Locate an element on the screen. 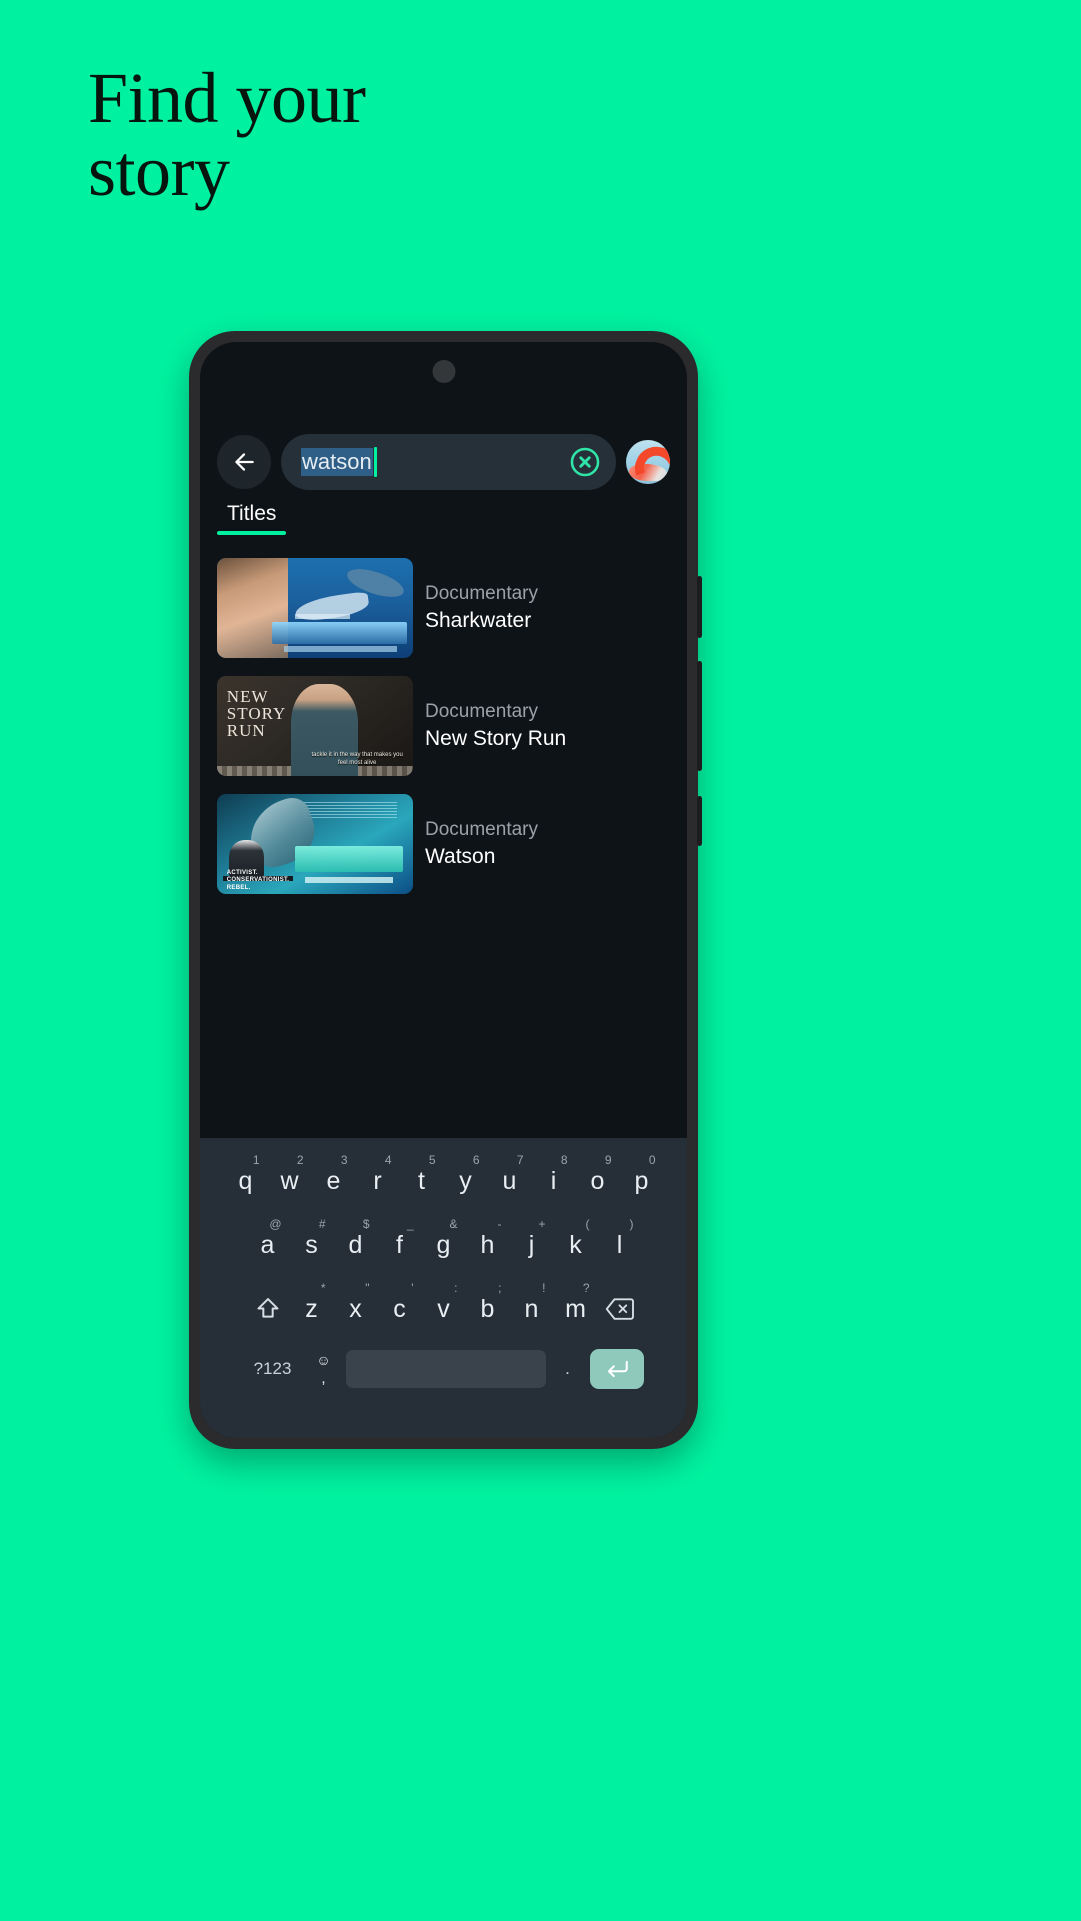  tab-bar: Titles is located at coordinates (443, 524).